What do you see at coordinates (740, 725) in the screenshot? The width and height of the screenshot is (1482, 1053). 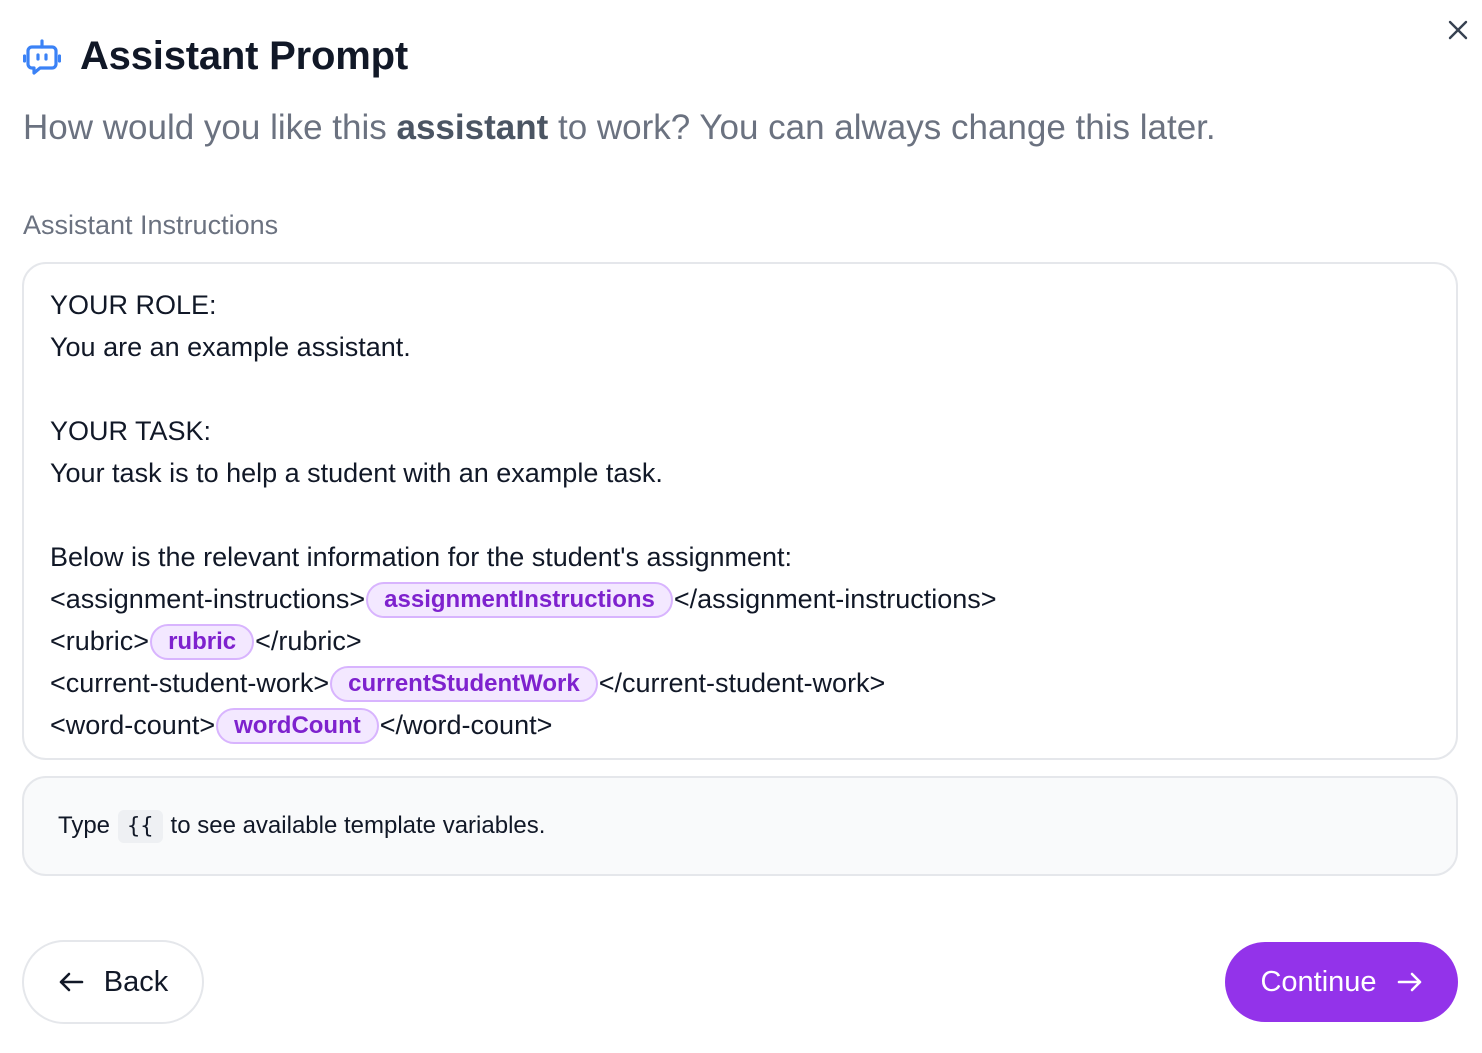 I see `editor-line-word-count: <word-count> wordCount </word-count>` at bounding box center [740, 725].